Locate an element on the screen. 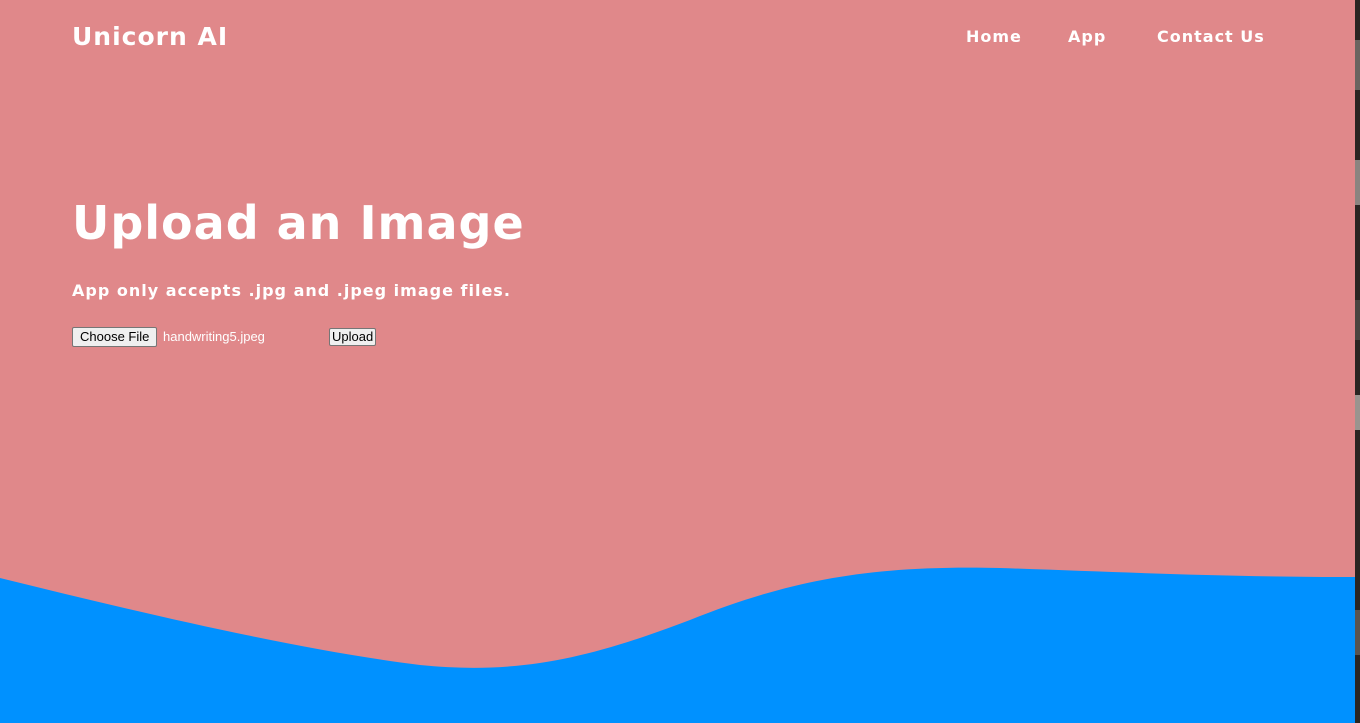 This screenshot has width=1360, height=723. nav-app-link: App is located at coordinates (1087, 36).